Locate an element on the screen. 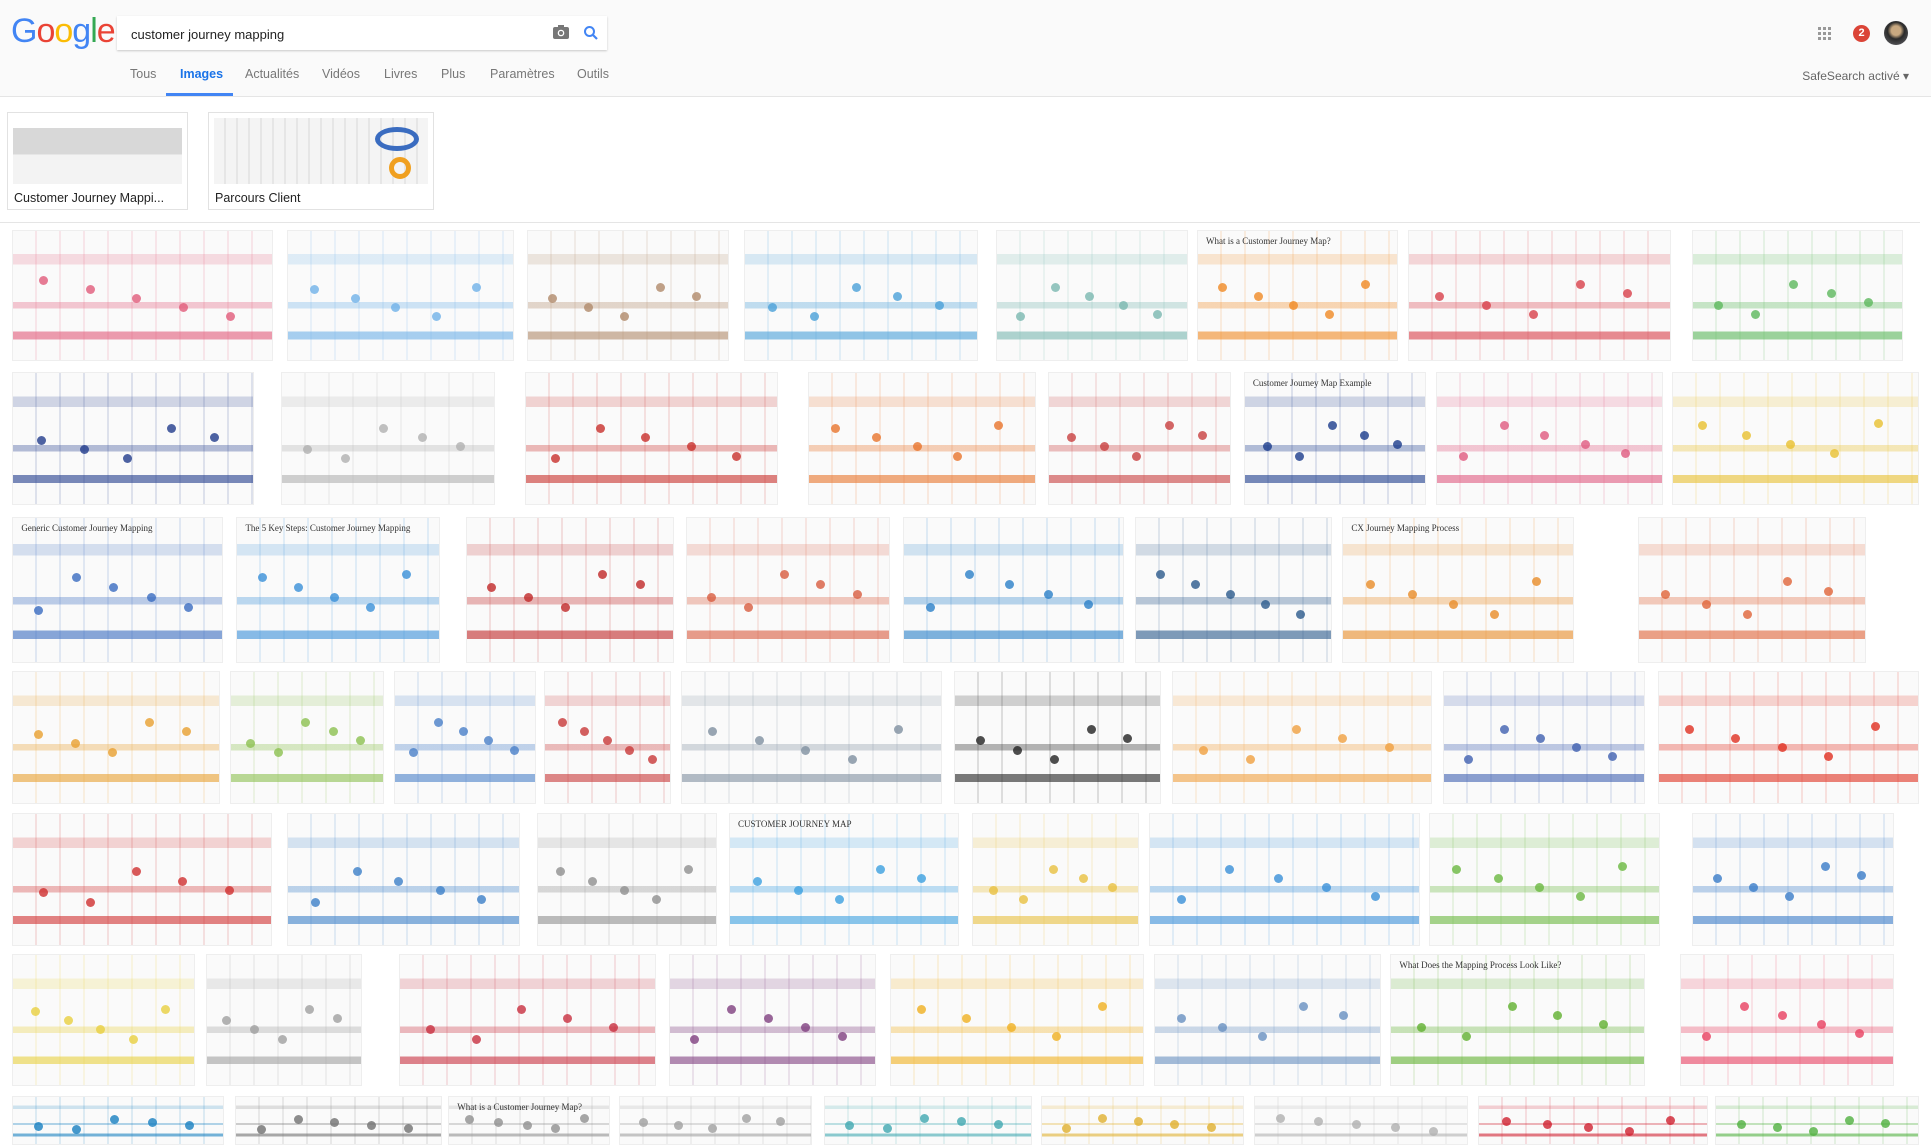  tab-actualités: Actualités is located at coordinates (272, 74).